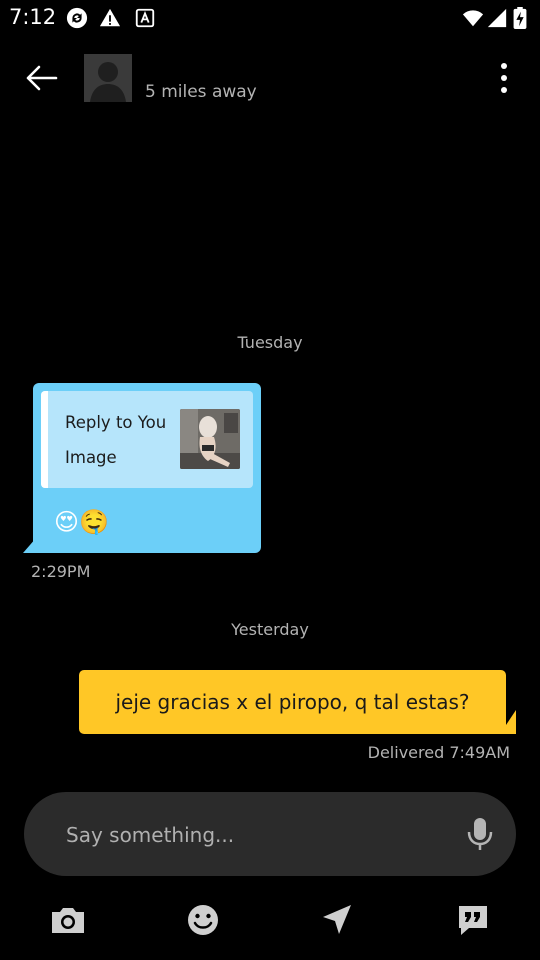 This screenshot has height=960, width=540. I want to click on emoji-icon, so click(203, 920).